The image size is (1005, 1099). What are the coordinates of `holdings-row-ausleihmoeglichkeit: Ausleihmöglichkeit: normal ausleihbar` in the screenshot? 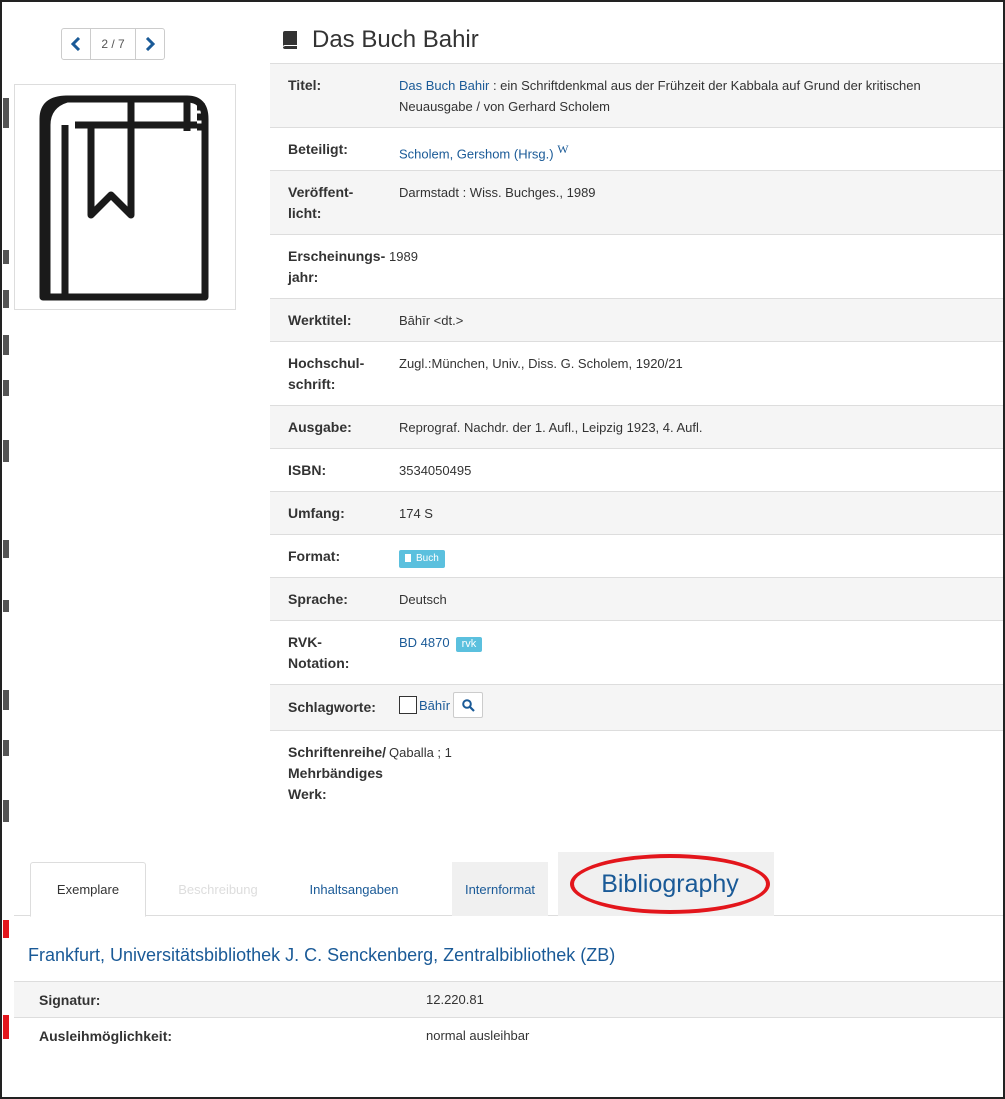 It's located at (509, 1035).